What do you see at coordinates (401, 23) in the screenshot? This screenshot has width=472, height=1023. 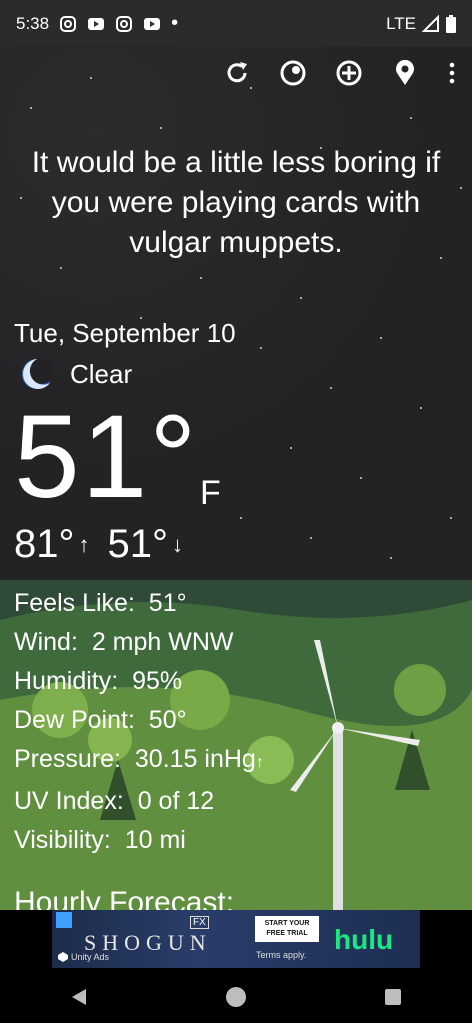 I see `network-label: LTE` at bounding box center [401, 23].